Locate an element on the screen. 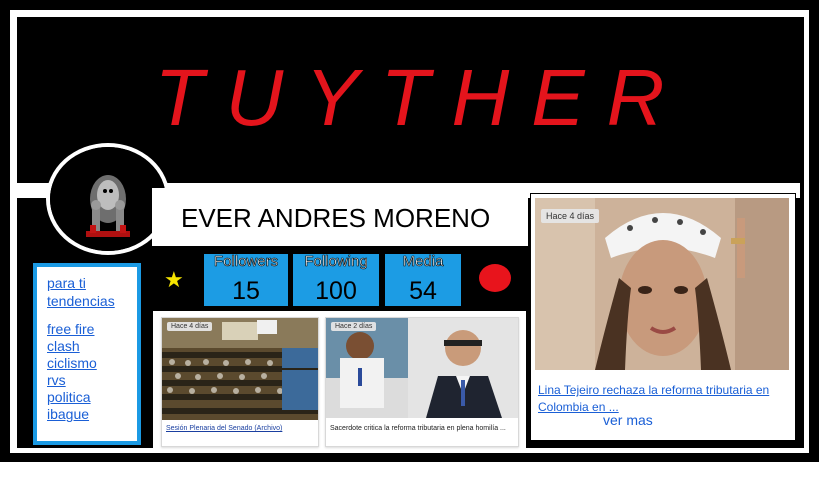 Image resolution: width=819 pixels, height=480 pixels. profile-name: EVER ANDRES MORENO is located at coordinates (336, 218).